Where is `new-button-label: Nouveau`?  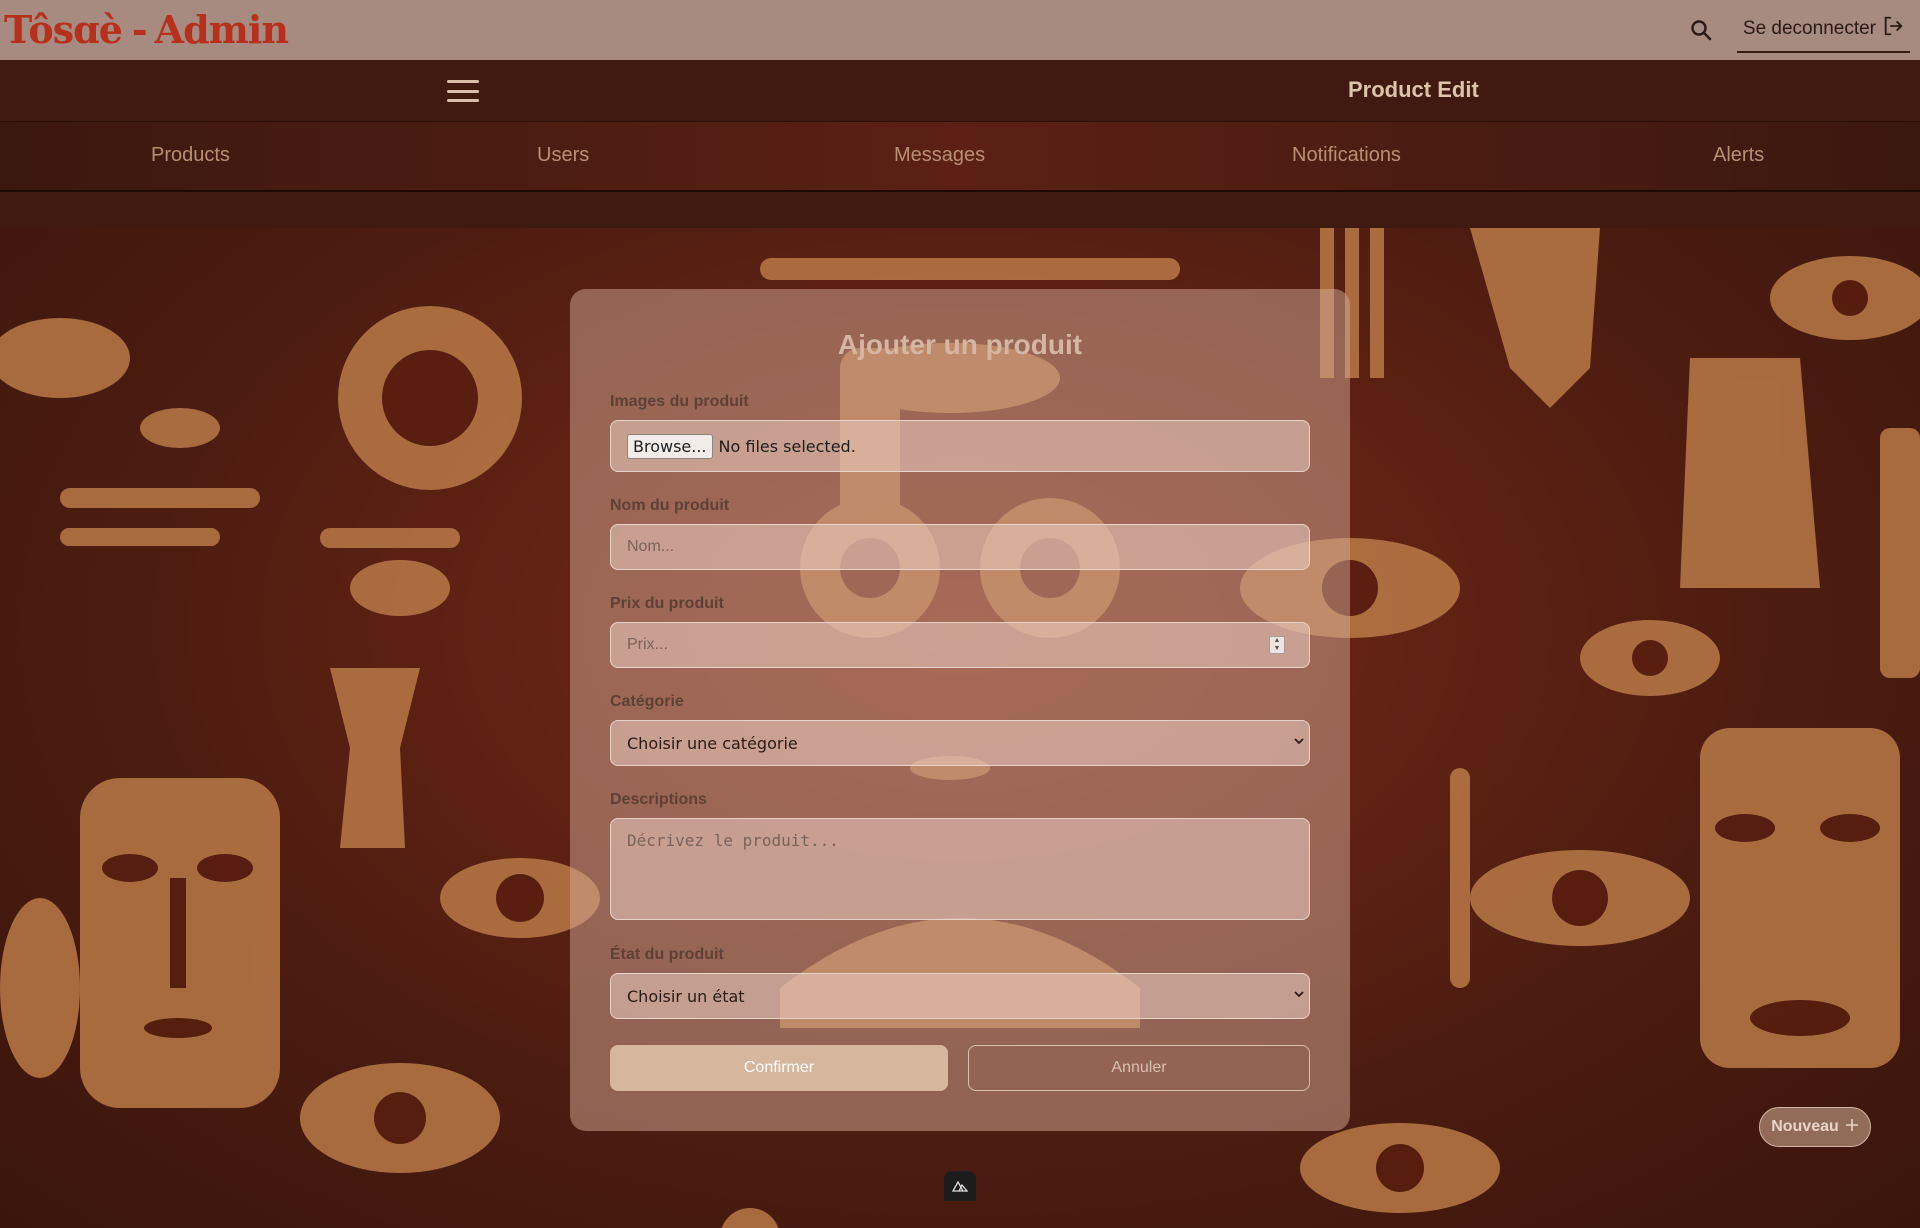
new-button-label: Nouveau is located at coordinates (1805, 1126).